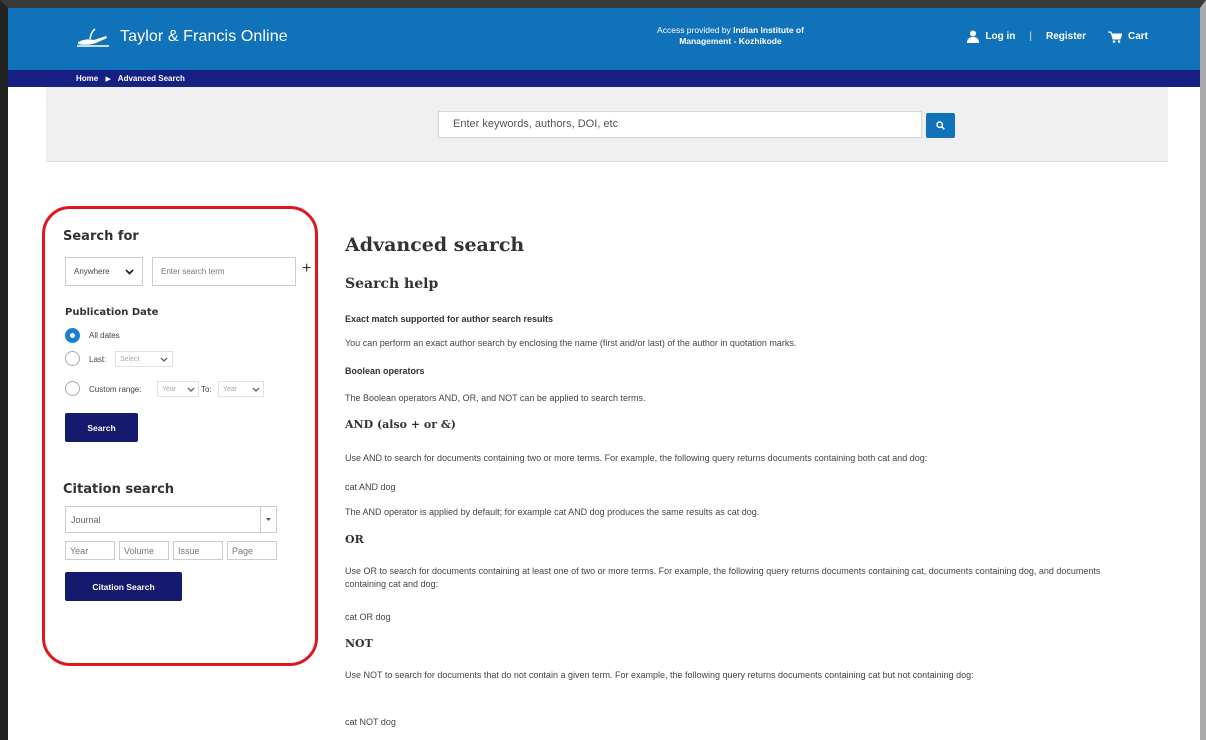 The height and width of the screenshot is (740, 1206). I want to click on search-term-input: Enter search term, so click(224, 271).